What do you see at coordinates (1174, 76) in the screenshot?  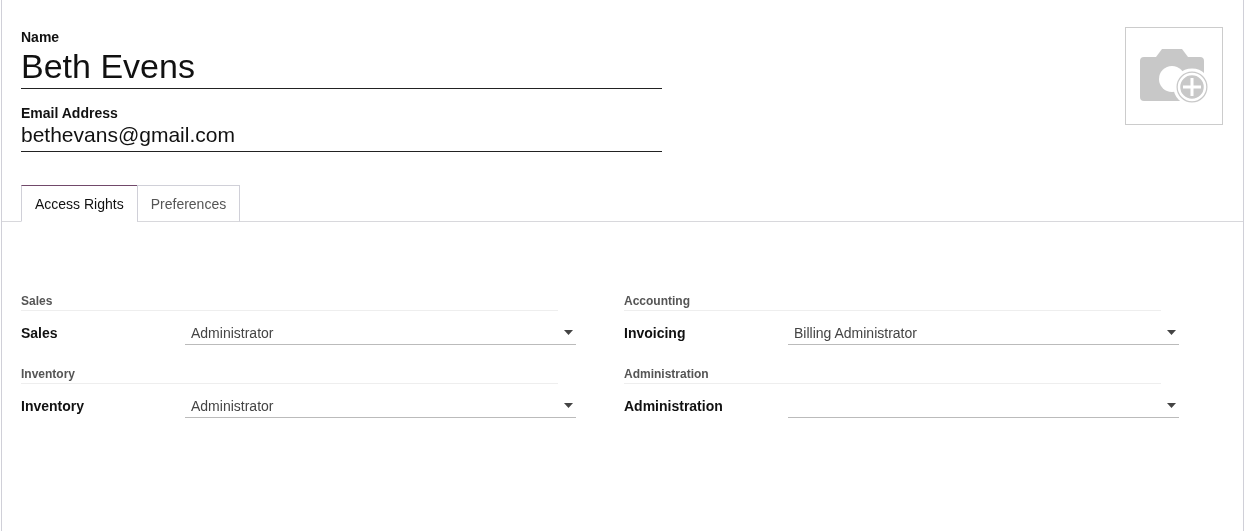 I see `photo-upload` at bounding box center [1174, 76].